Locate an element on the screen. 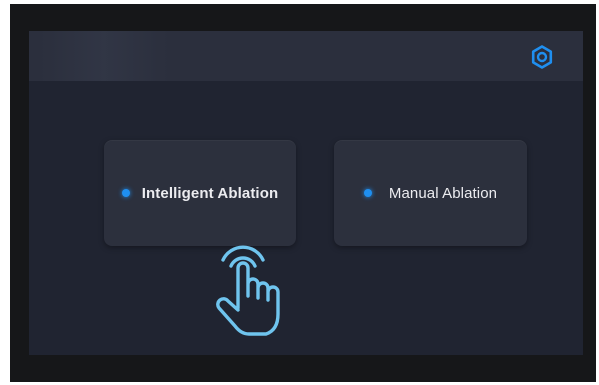 Image resolution: width=599 pixels, height=385 pixels. top-bar-highlight is located at coordinates (104, 56).